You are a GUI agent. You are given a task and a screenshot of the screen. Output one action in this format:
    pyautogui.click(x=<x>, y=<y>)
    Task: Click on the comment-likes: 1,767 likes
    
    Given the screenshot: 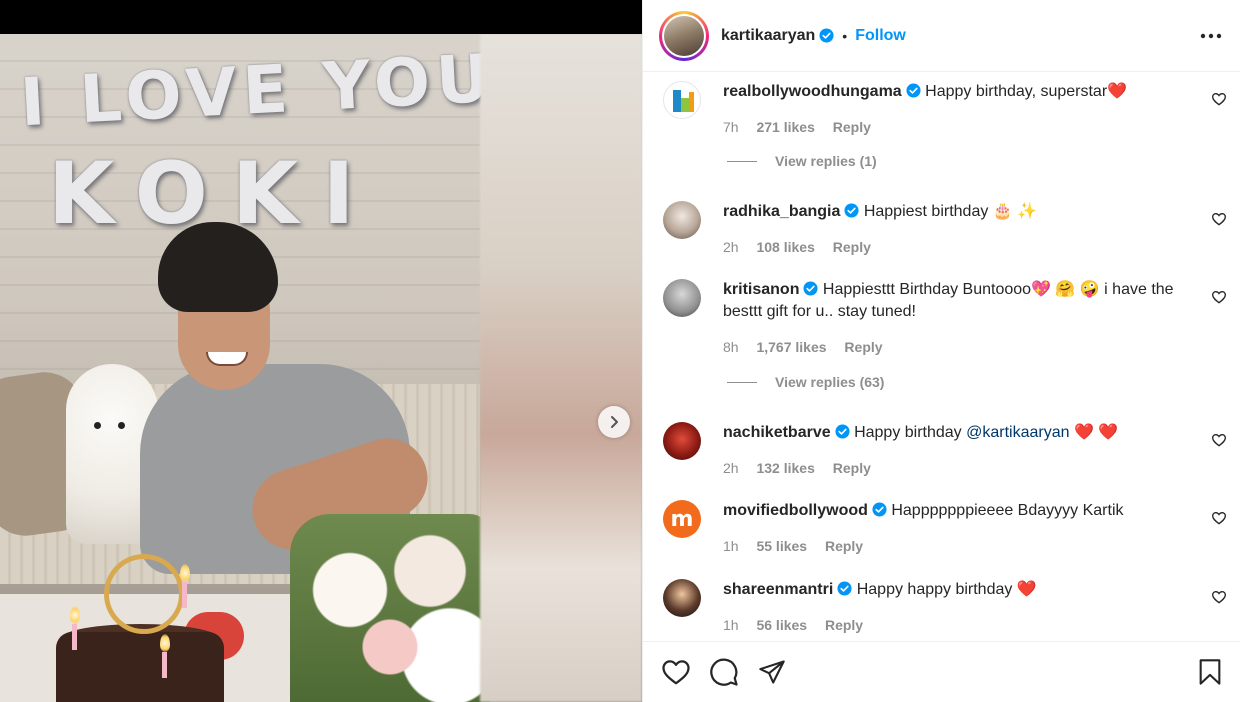 What is the action you would take?
    pyautogui.click(x=791, y=347)
    